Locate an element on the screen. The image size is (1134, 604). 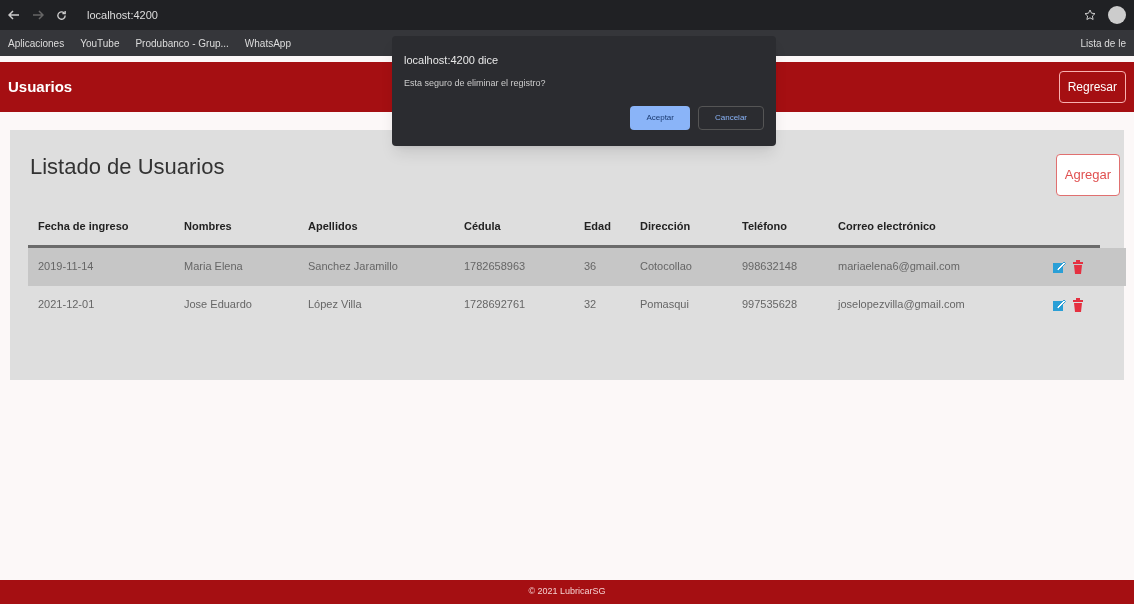
bookmark-link: Aplicaciones is located at coordinates (36, 43).